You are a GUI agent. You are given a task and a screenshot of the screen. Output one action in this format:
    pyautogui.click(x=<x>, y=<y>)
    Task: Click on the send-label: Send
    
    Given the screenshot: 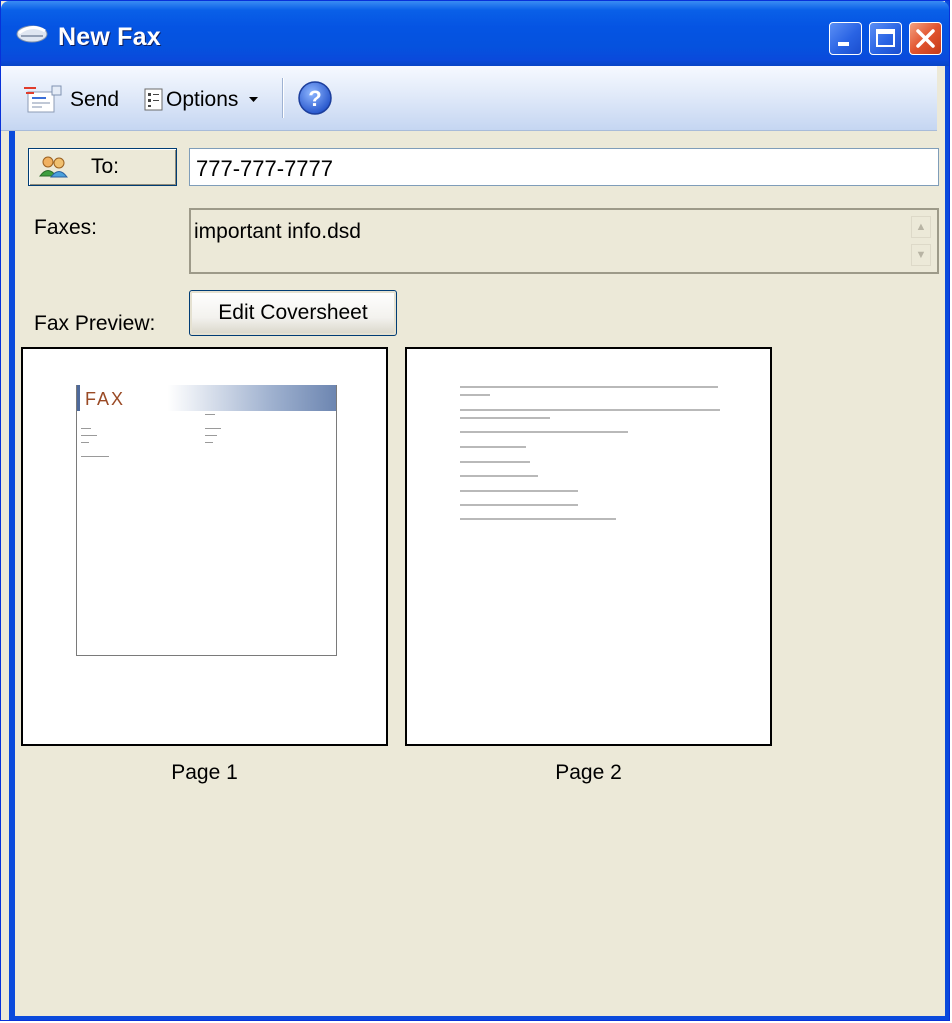 What is the action you would take?
    pyautogui.click(x=95, y=99)
    